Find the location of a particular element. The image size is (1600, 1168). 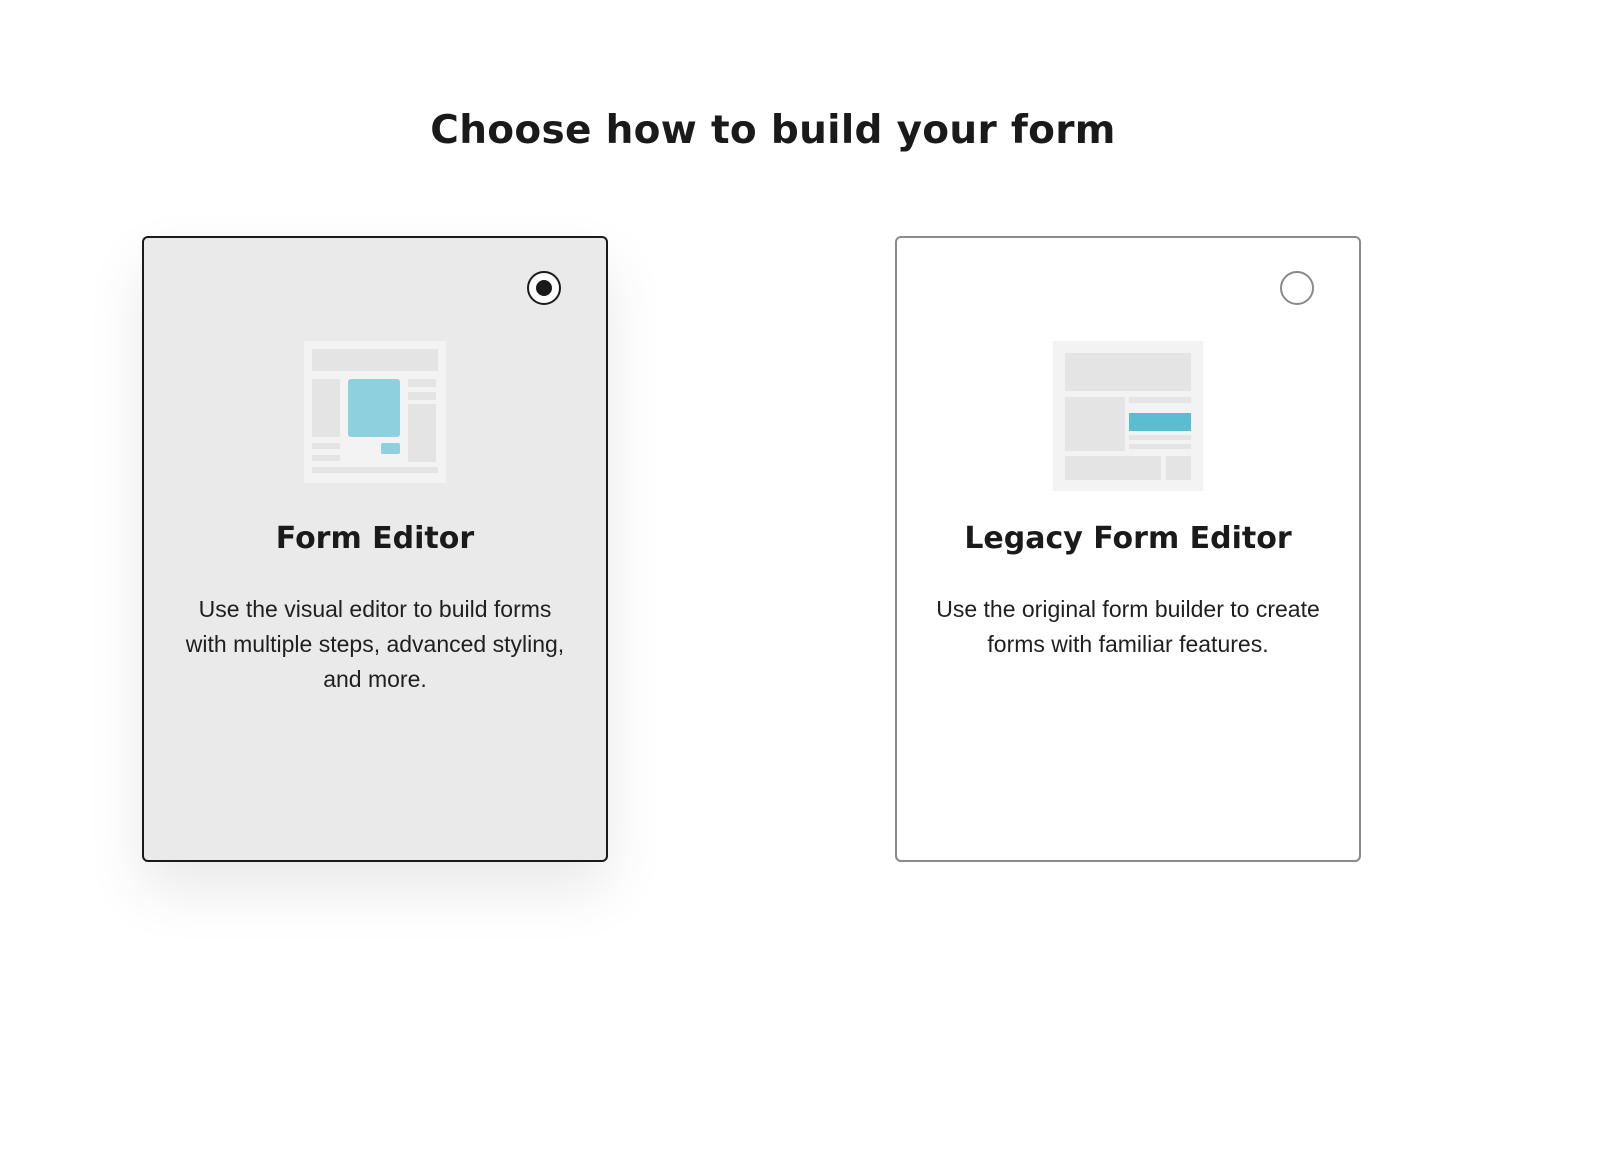

radio-button-legacy-form-editor is located at coordinates (1297, 288).